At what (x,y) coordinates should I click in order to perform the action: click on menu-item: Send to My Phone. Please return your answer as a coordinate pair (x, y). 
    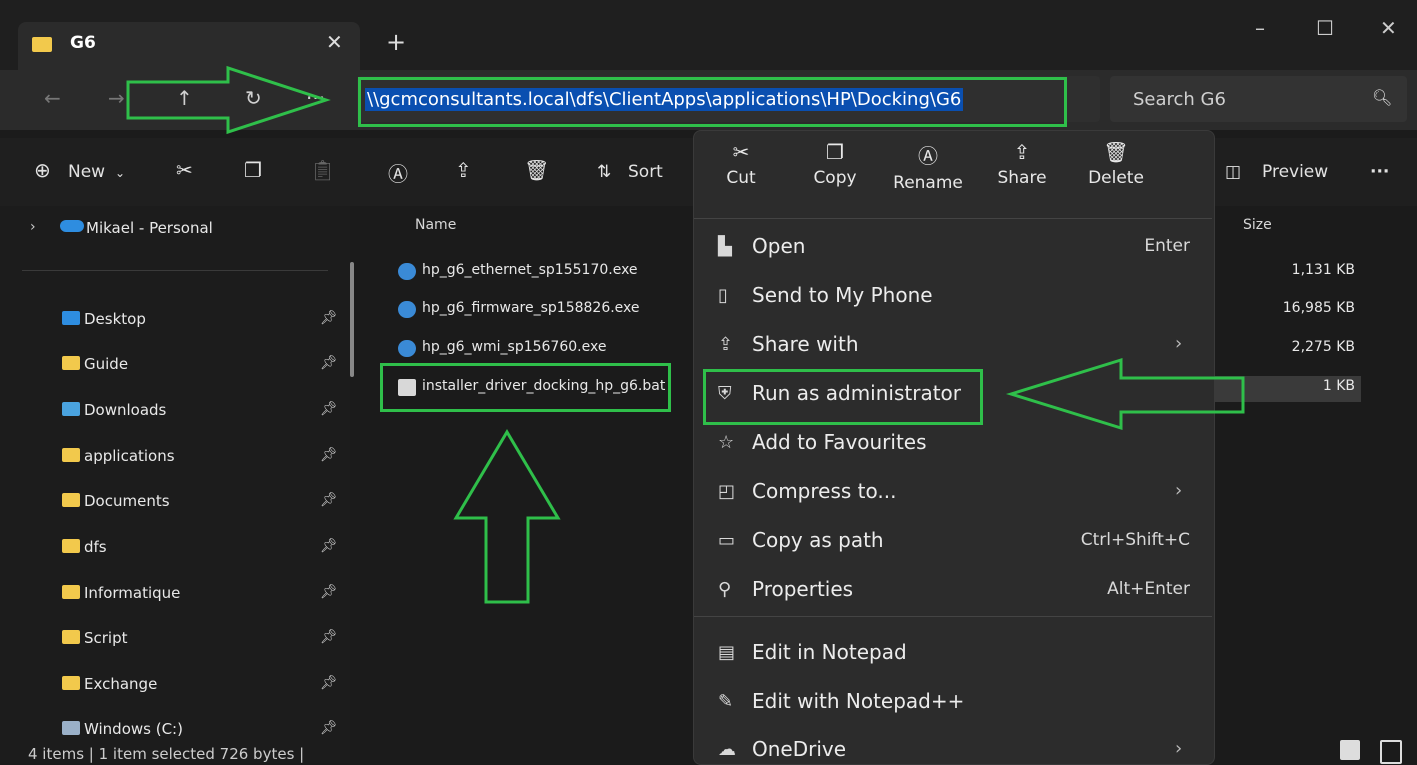
    Looking at the image, I should click on (842, 295).